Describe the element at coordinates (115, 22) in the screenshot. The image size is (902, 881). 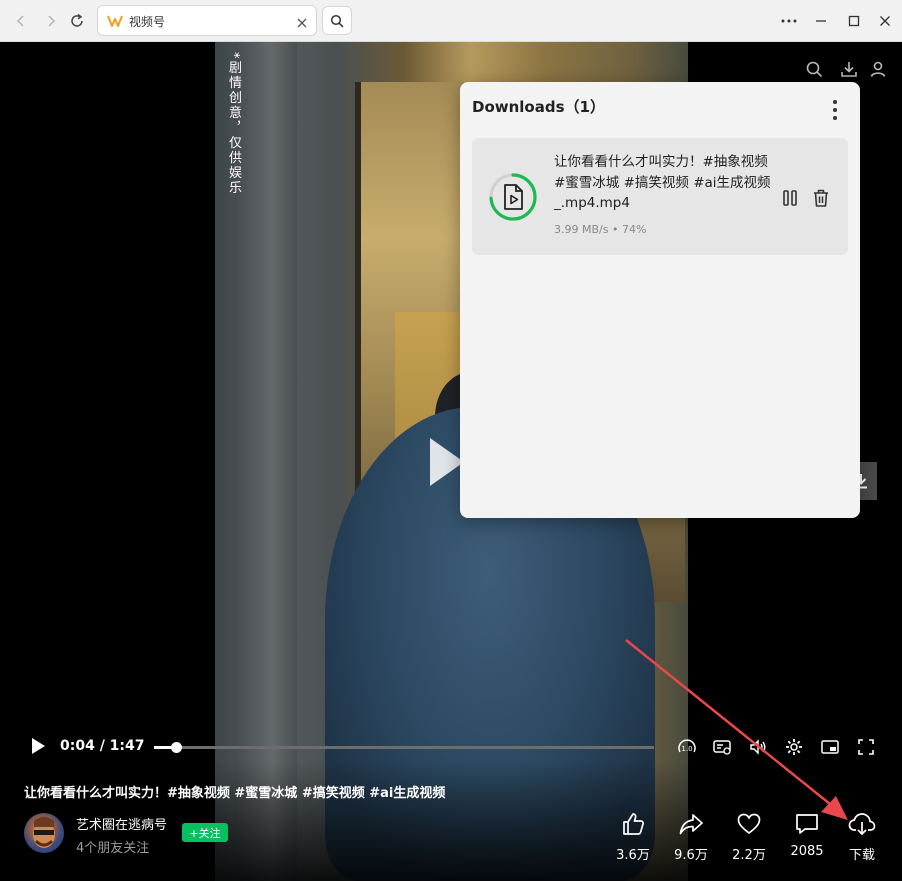
I see `channels-logo-icon` at that location.